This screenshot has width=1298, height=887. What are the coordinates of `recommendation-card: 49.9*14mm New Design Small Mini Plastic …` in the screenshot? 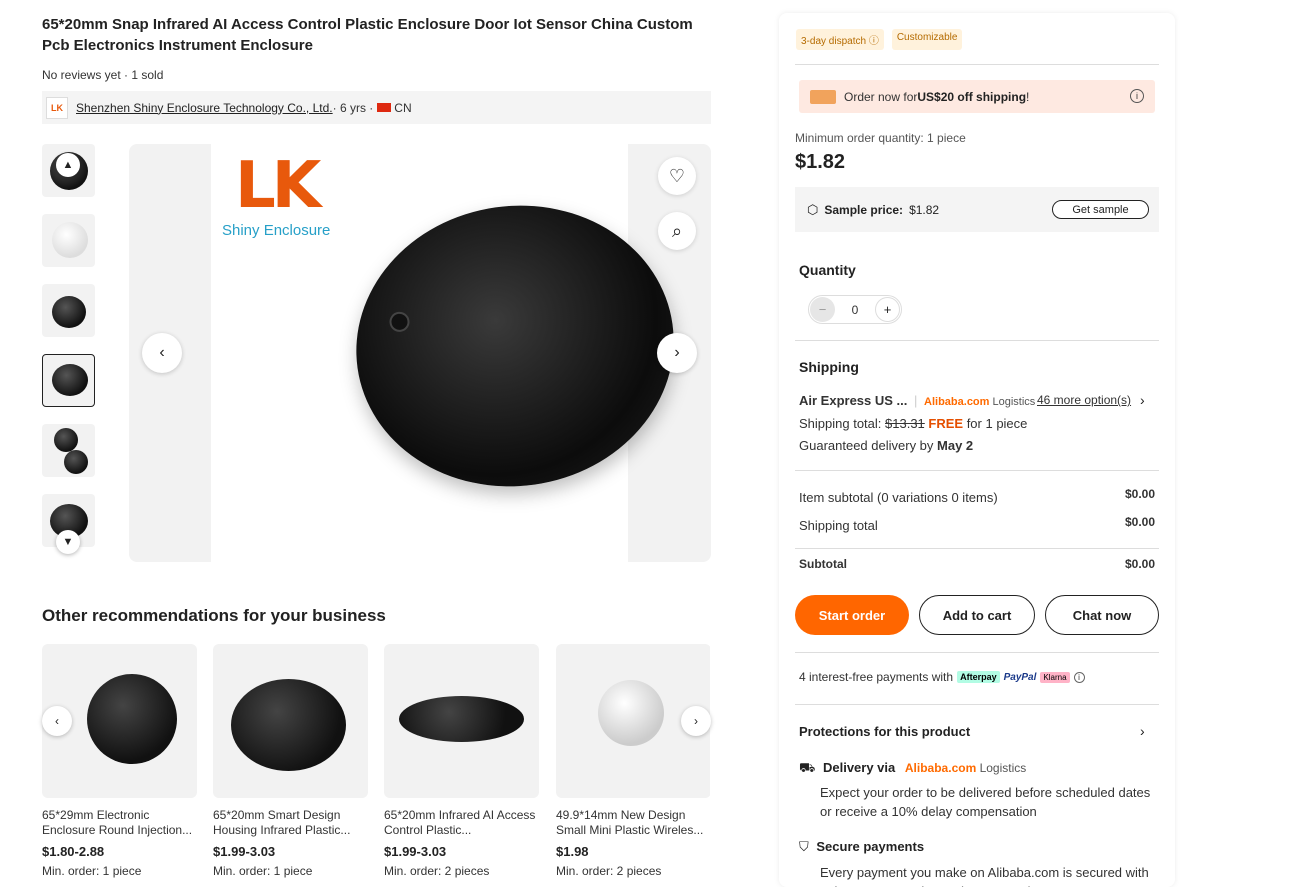 It's located at (633, 761).